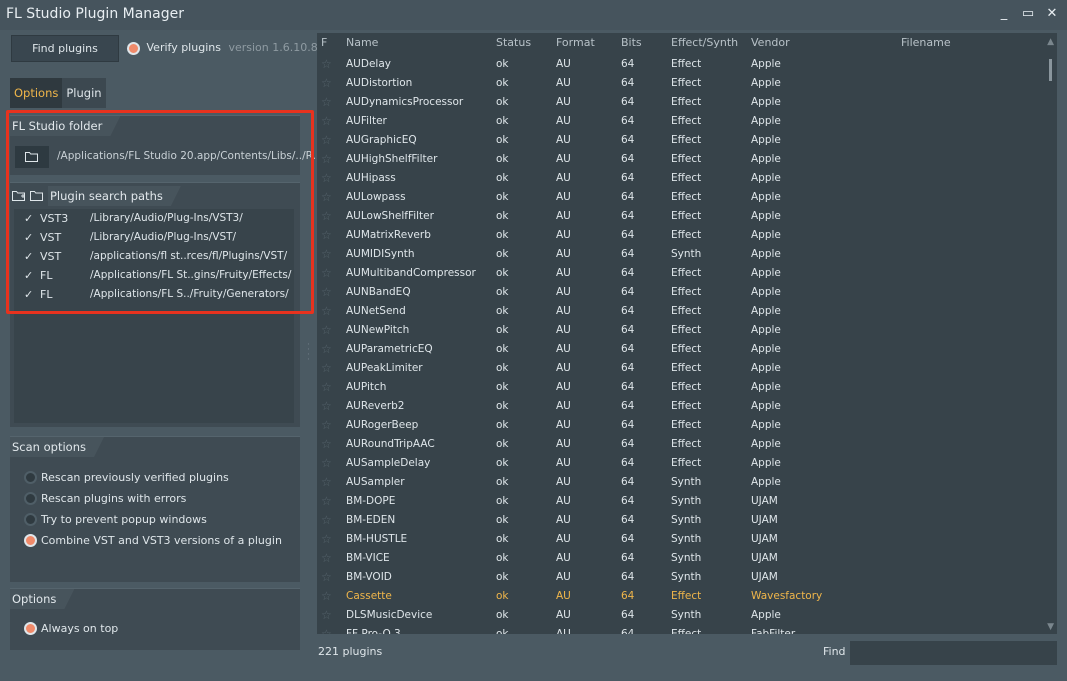 The width and height of the screenshot is (1067, 681). What do you see at coordinates (704, 42) in the screenshot?
I see `col-header-type: Effect/Synth` at bounding box center [704, 42].